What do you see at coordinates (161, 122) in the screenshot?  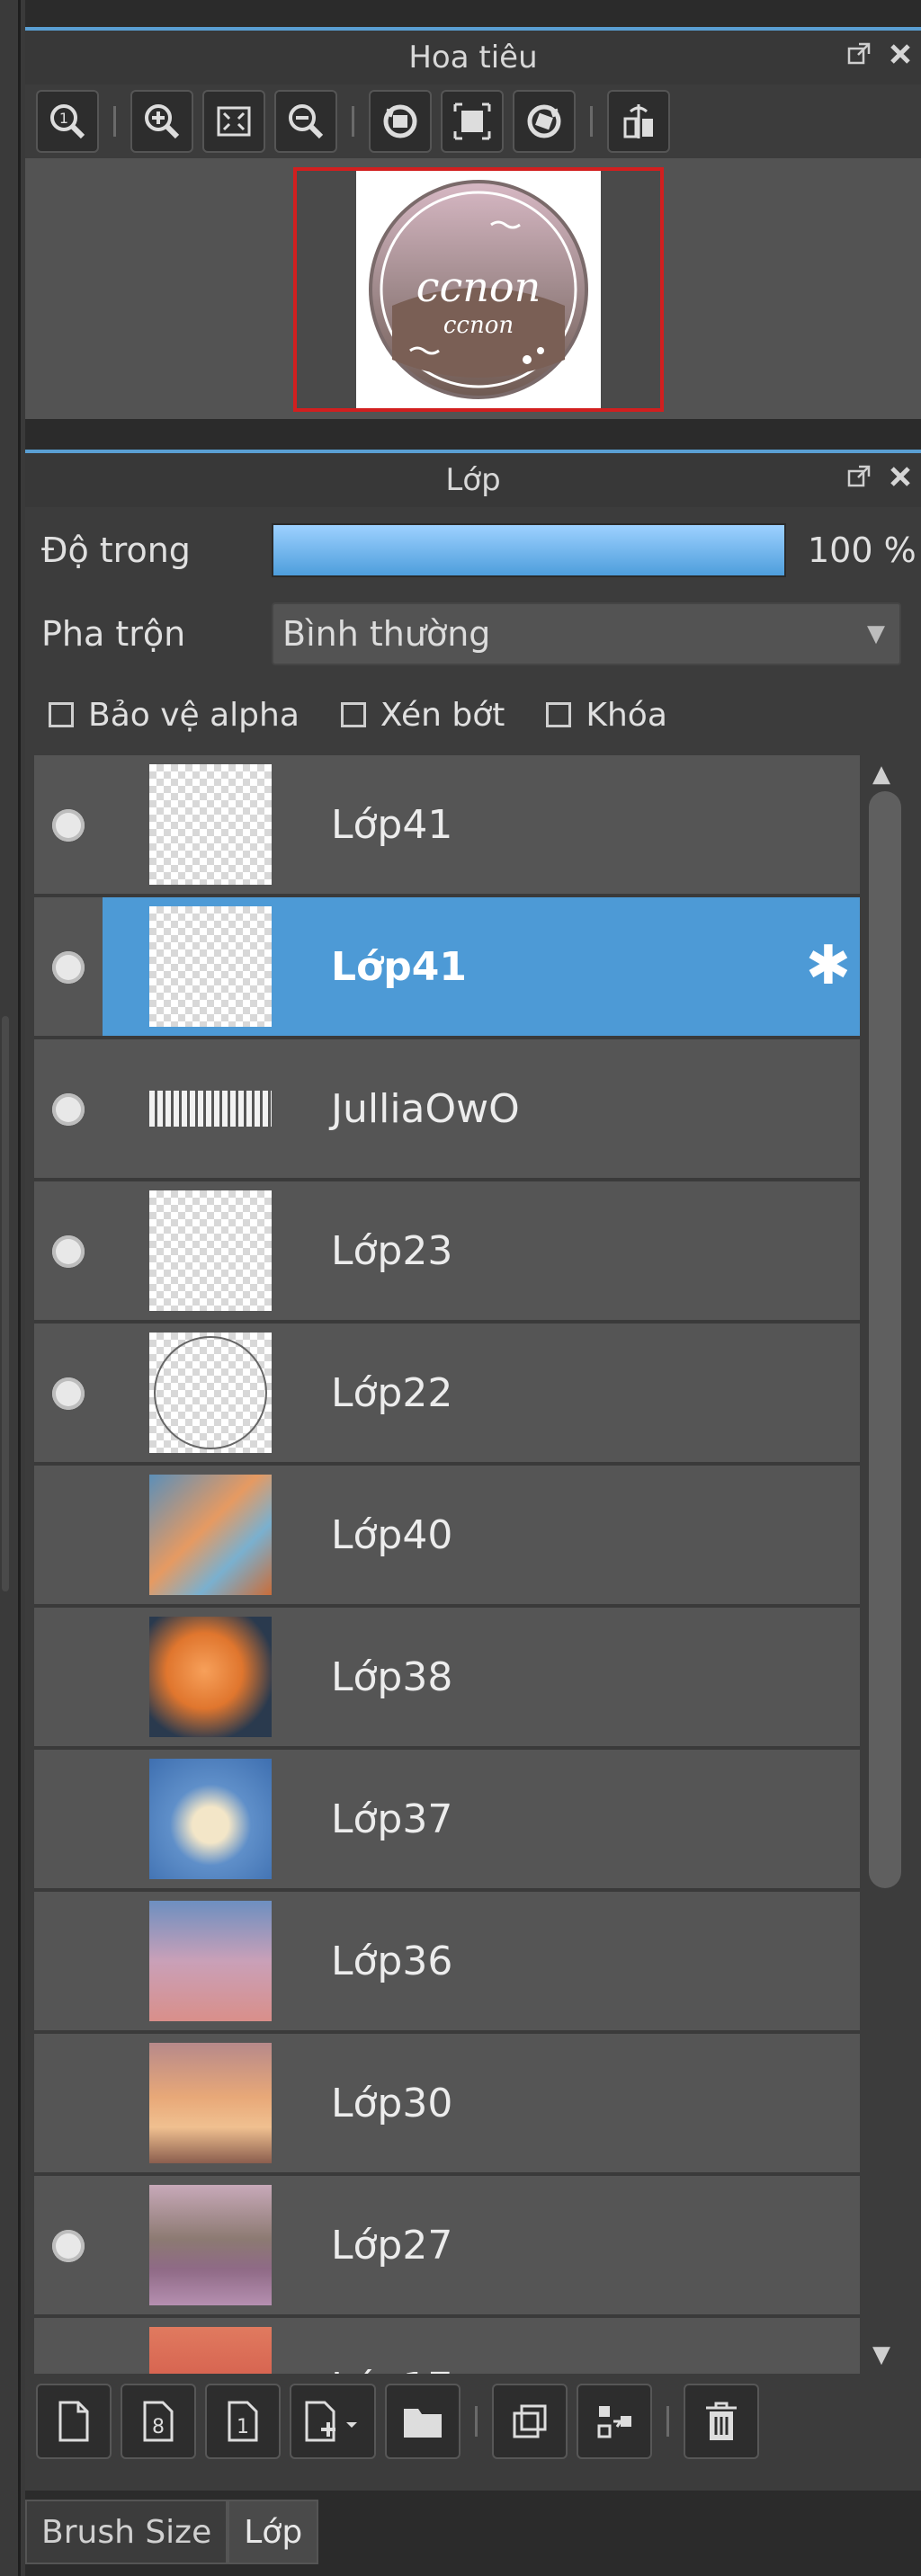 I see `zoom-in-icon` at bounding box center [161, 122].